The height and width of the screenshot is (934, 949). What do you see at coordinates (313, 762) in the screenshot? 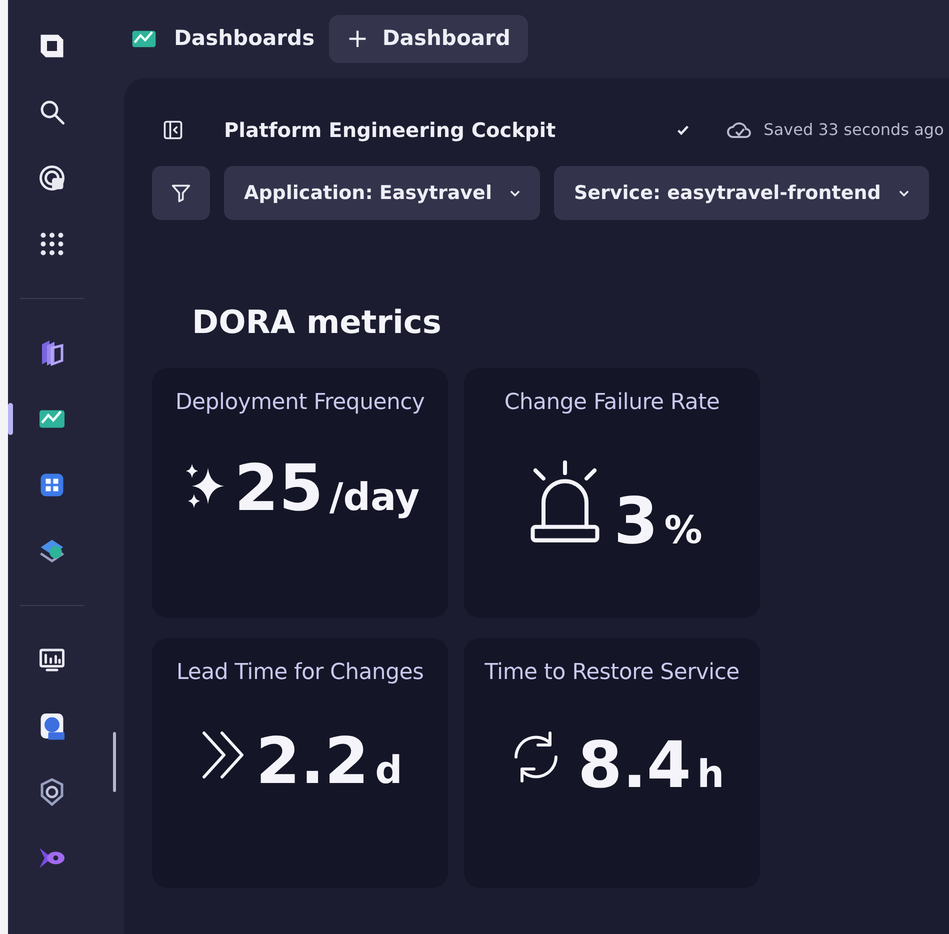
I see `metric-value: 2.2` at bounding box center [313, 762].